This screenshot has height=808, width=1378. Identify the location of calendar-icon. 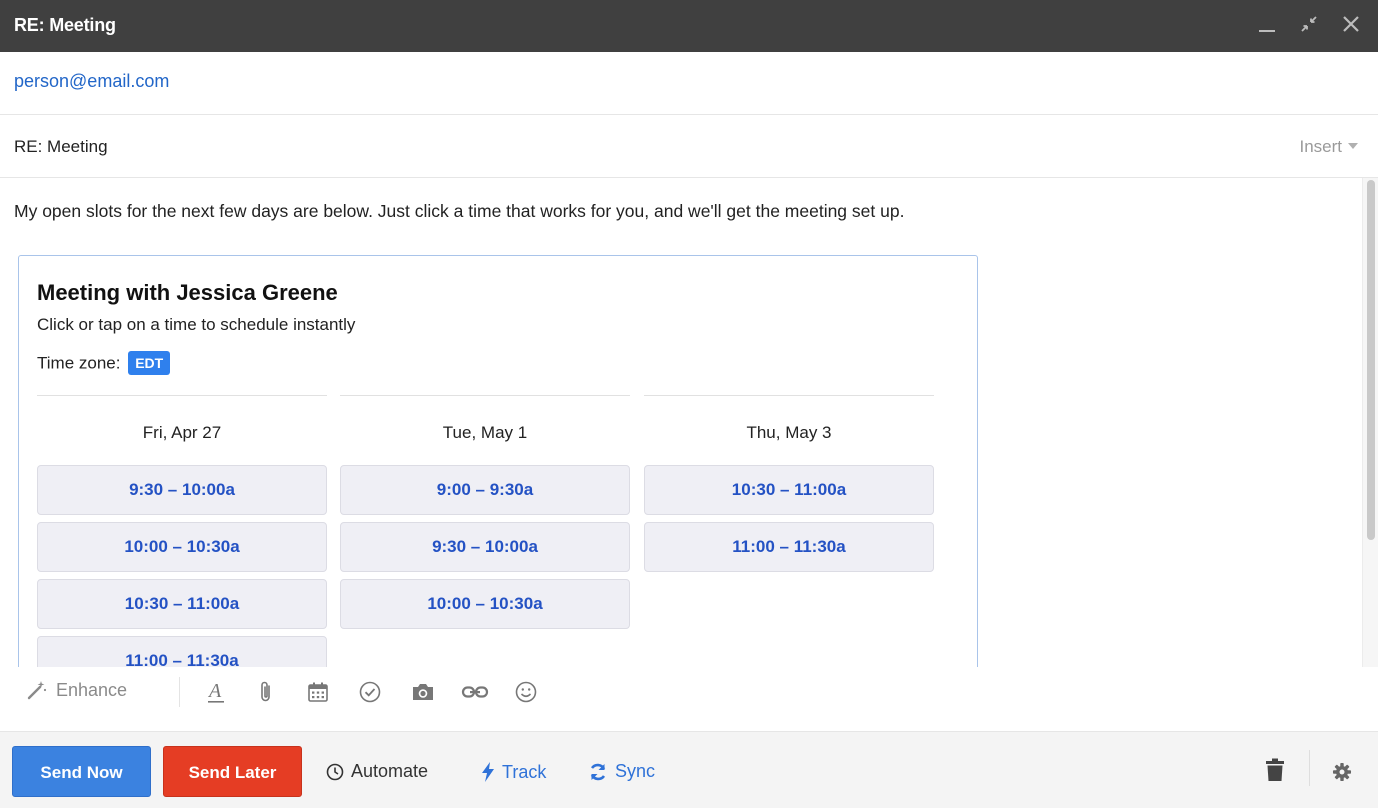
(318, 692).